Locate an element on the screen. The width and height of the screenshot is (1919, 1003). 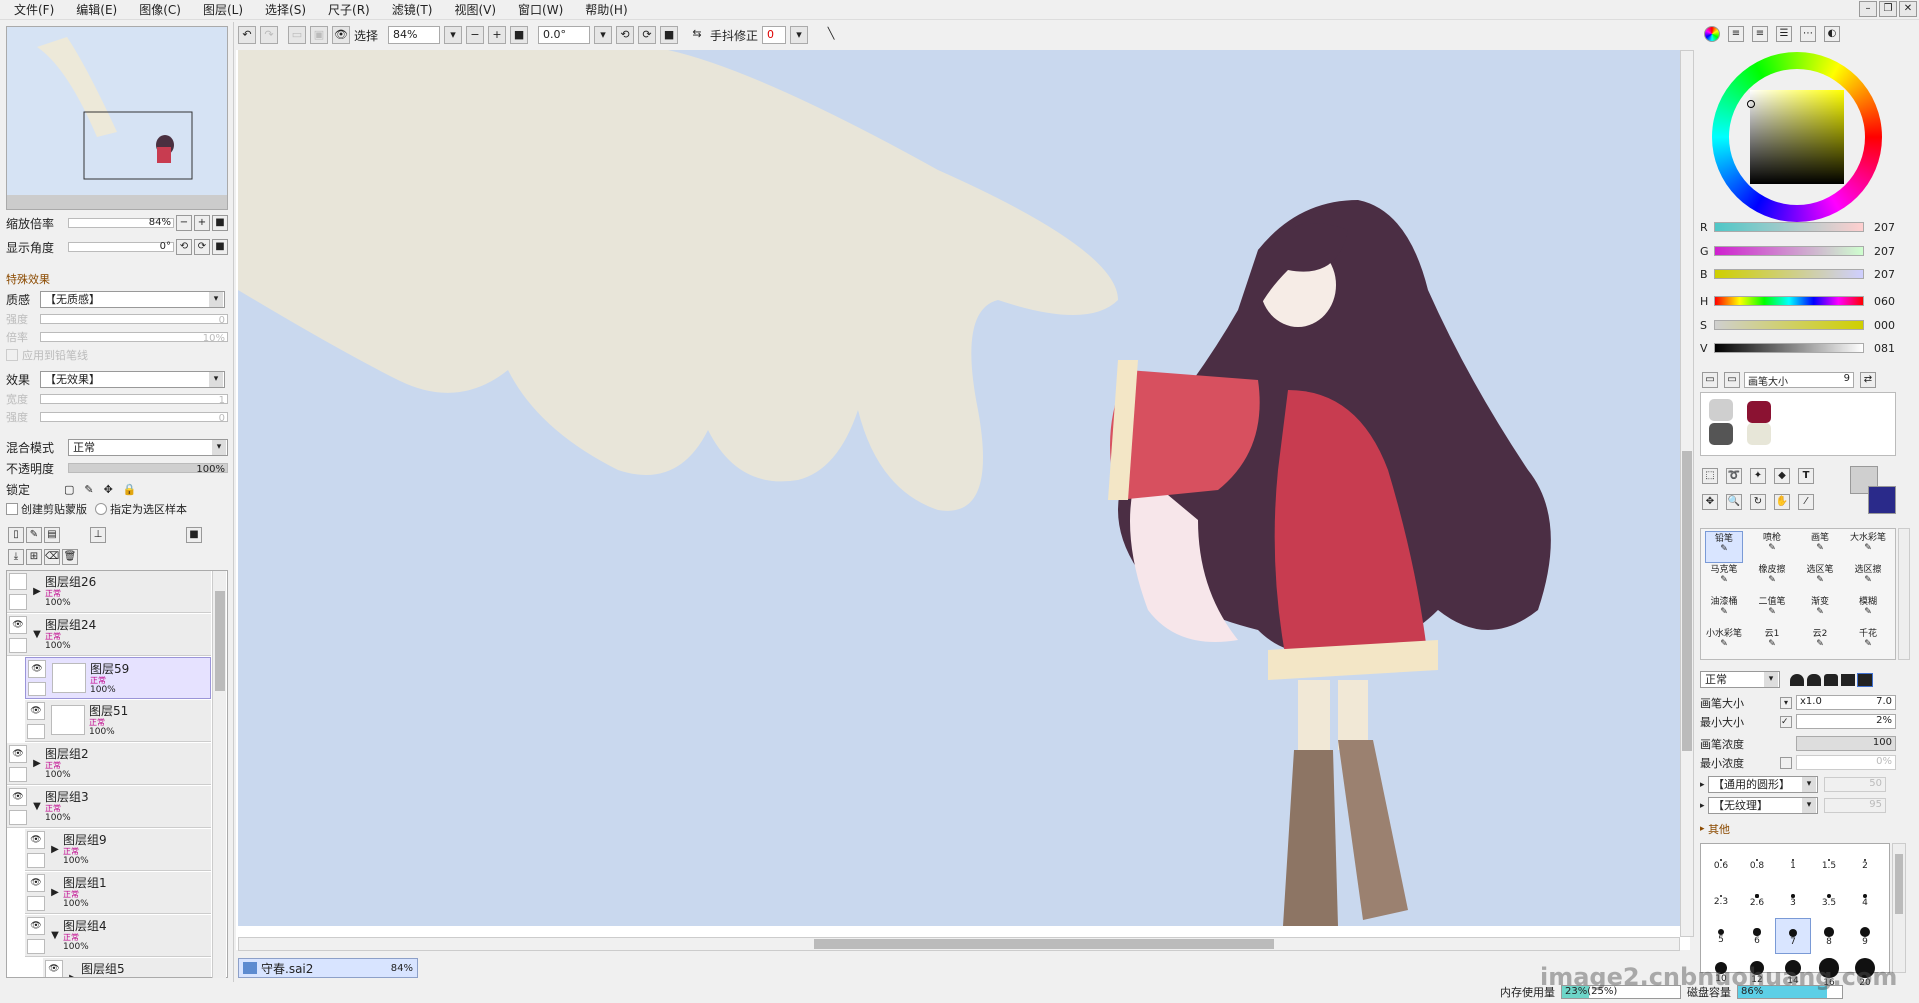
rotate-right-button: ⟳ is located at coordinates (202, 247).